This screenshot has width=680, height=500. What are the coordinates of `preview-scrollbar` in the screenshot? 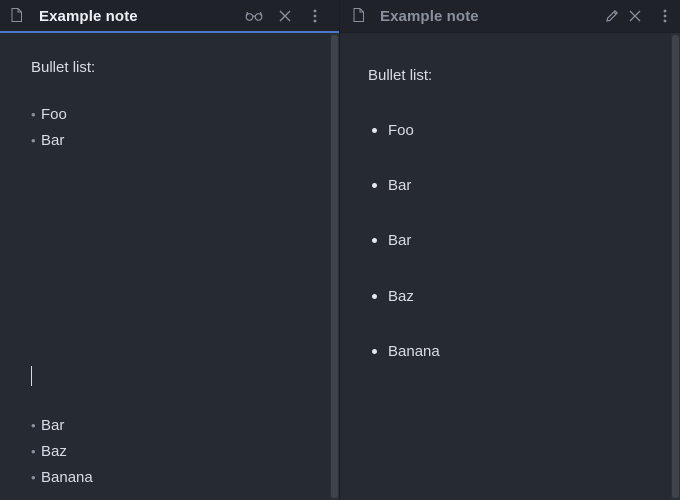 It's located at (675, 266).